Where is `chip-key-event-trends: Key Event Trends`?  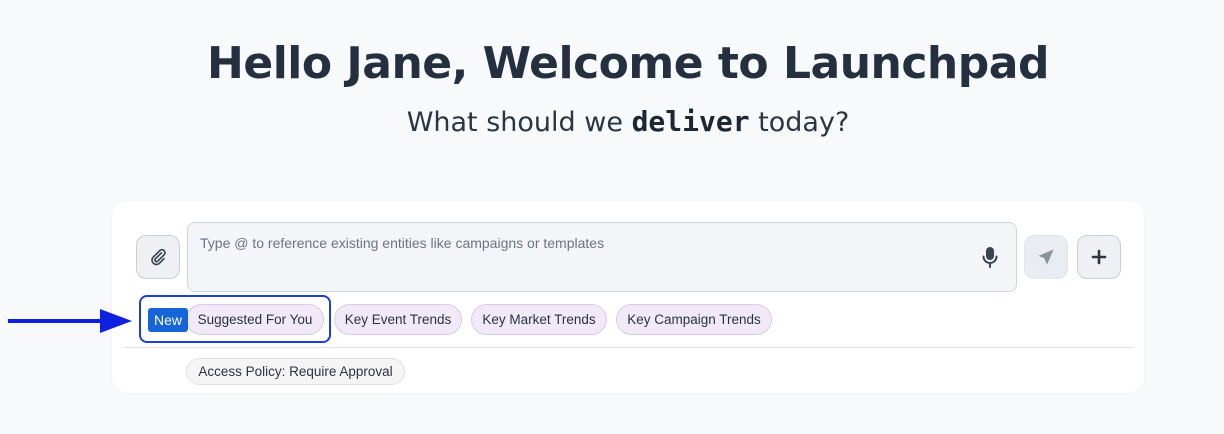 chip-key-event-trends: Key Event Trends is located at coordinates (398, 319).